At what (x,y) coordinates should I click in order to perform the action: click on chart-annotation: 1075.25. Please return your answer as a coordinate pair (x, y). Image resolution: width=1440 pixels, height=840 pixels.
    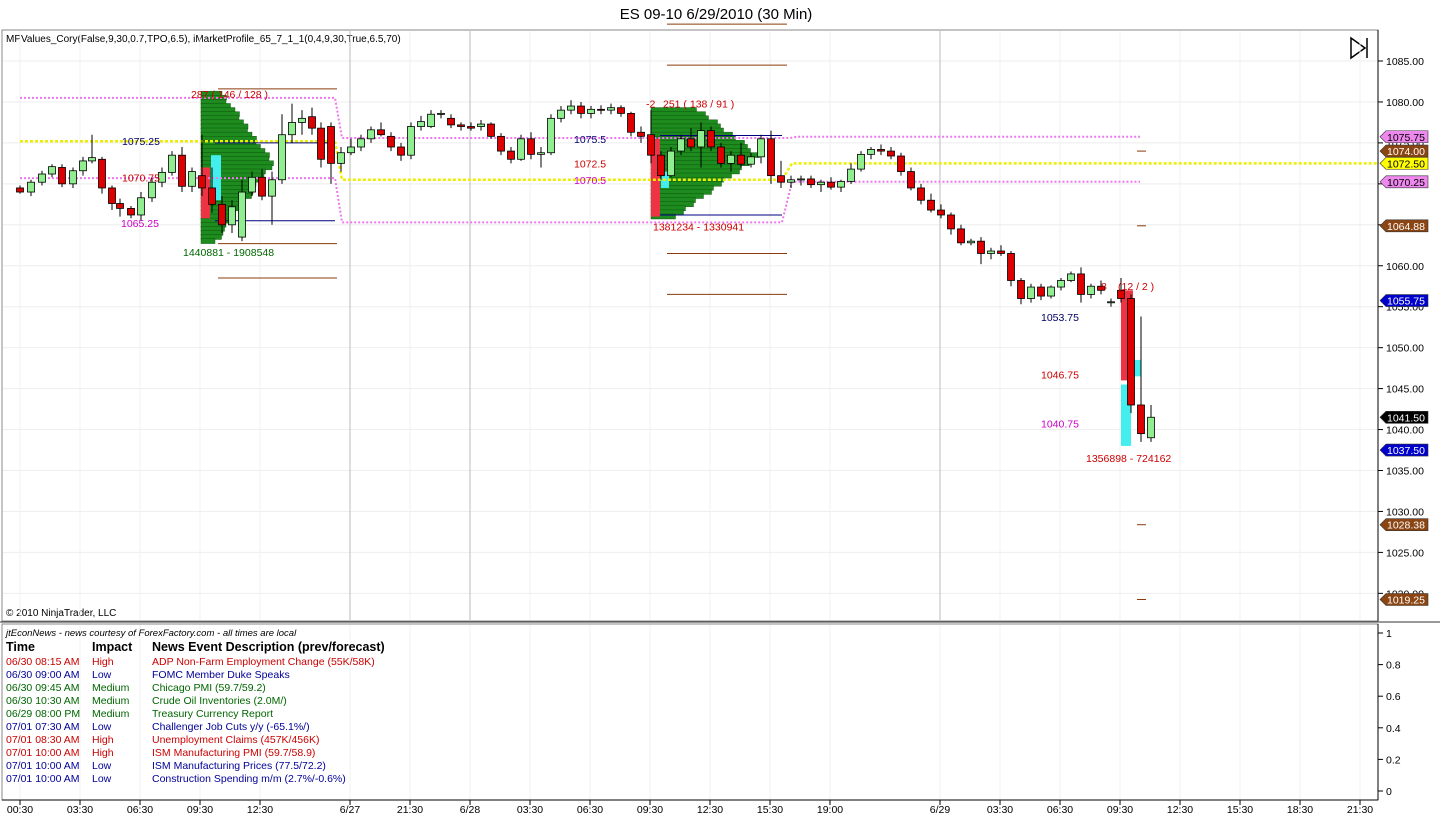
    Looking at the image, I should click on (141, 142).